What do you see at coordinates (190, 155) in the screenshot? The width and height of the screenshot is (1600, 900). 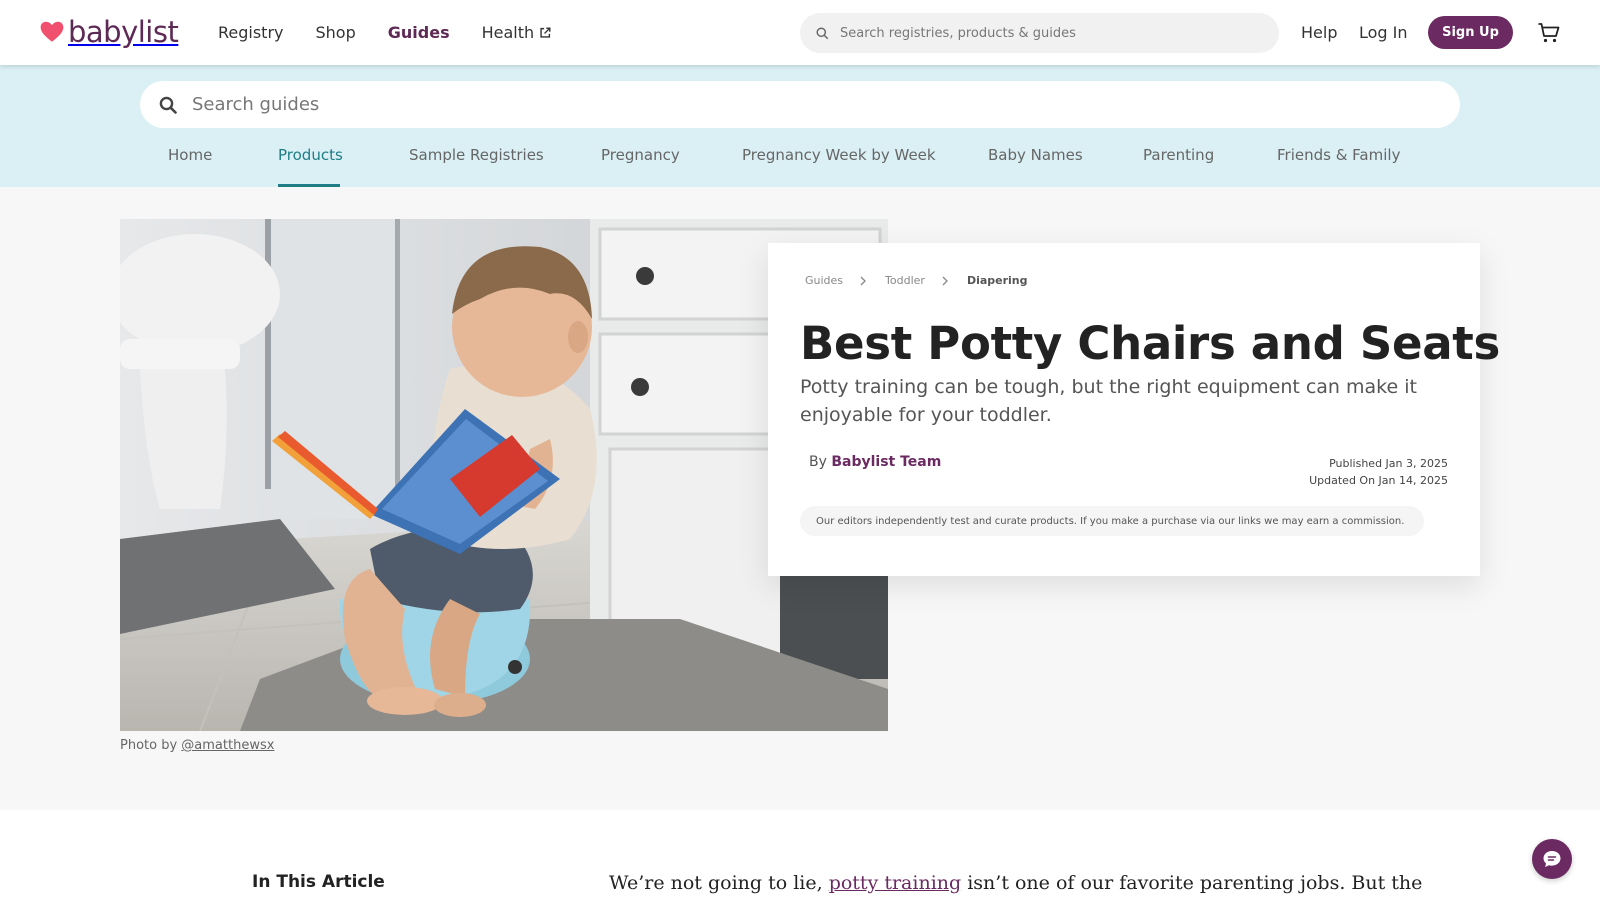 I see `tab-home: Home` at bounding box center [190, 155].